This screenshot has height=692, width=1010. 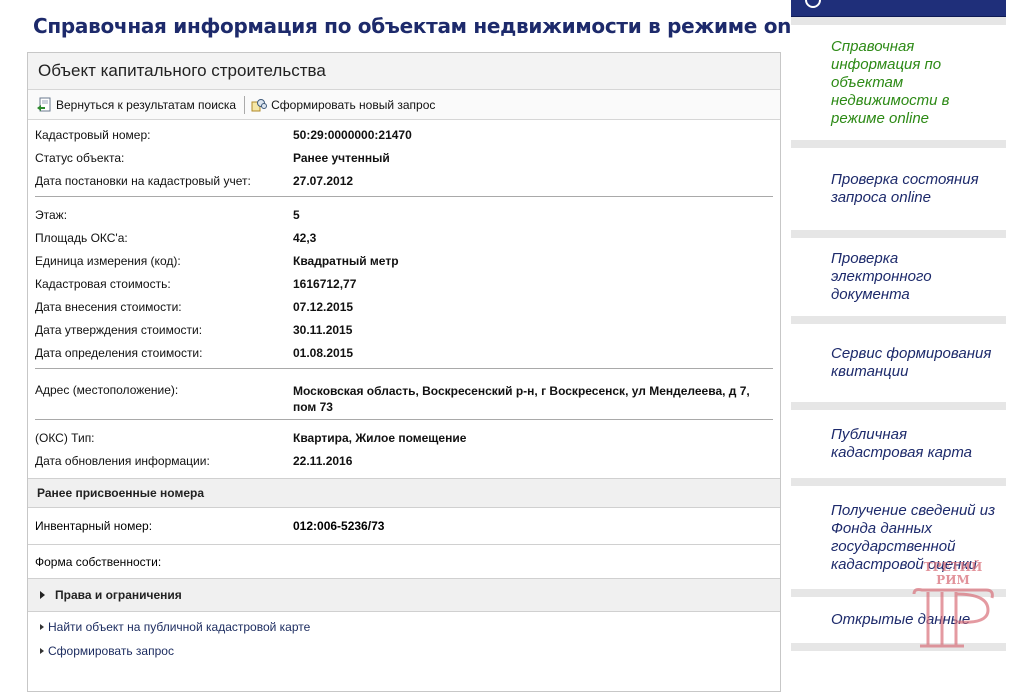 I want to click on field-label: Дата утверждения стоимости:, so click(x=119, y=329).